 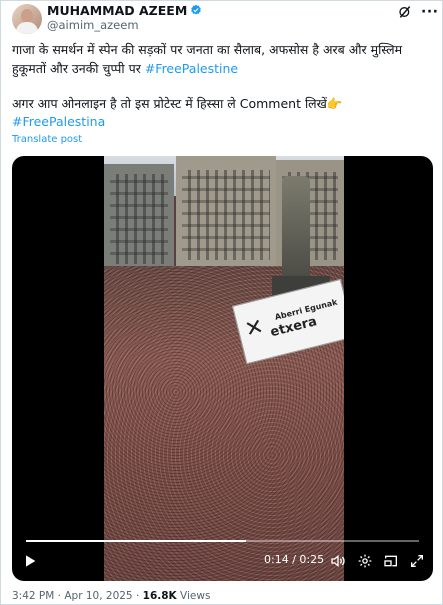 I want to click on volume-icon, so click(x=338, y=561).